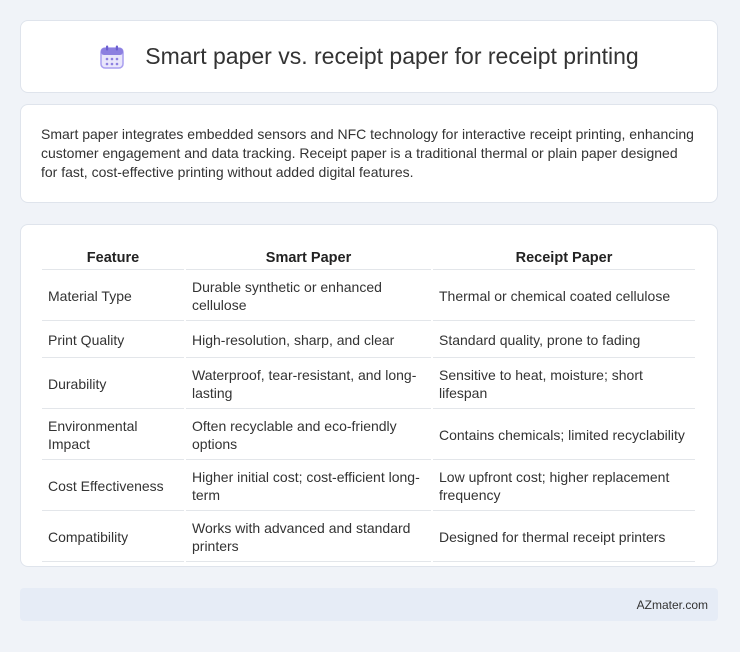 Image resolution: width=740 pixels, height=652 pixels. Describe the element at coordinates (308, 258) in the screenshot. I see `column-header-smart-paper: Smart Paper` at that location.